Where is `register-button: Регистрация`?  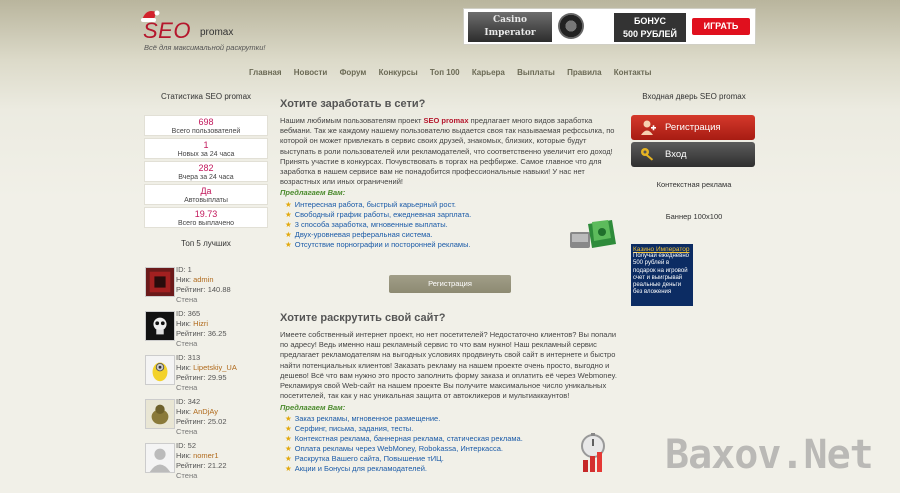 register-button: Регистрация is located at coordinates (450, 284).